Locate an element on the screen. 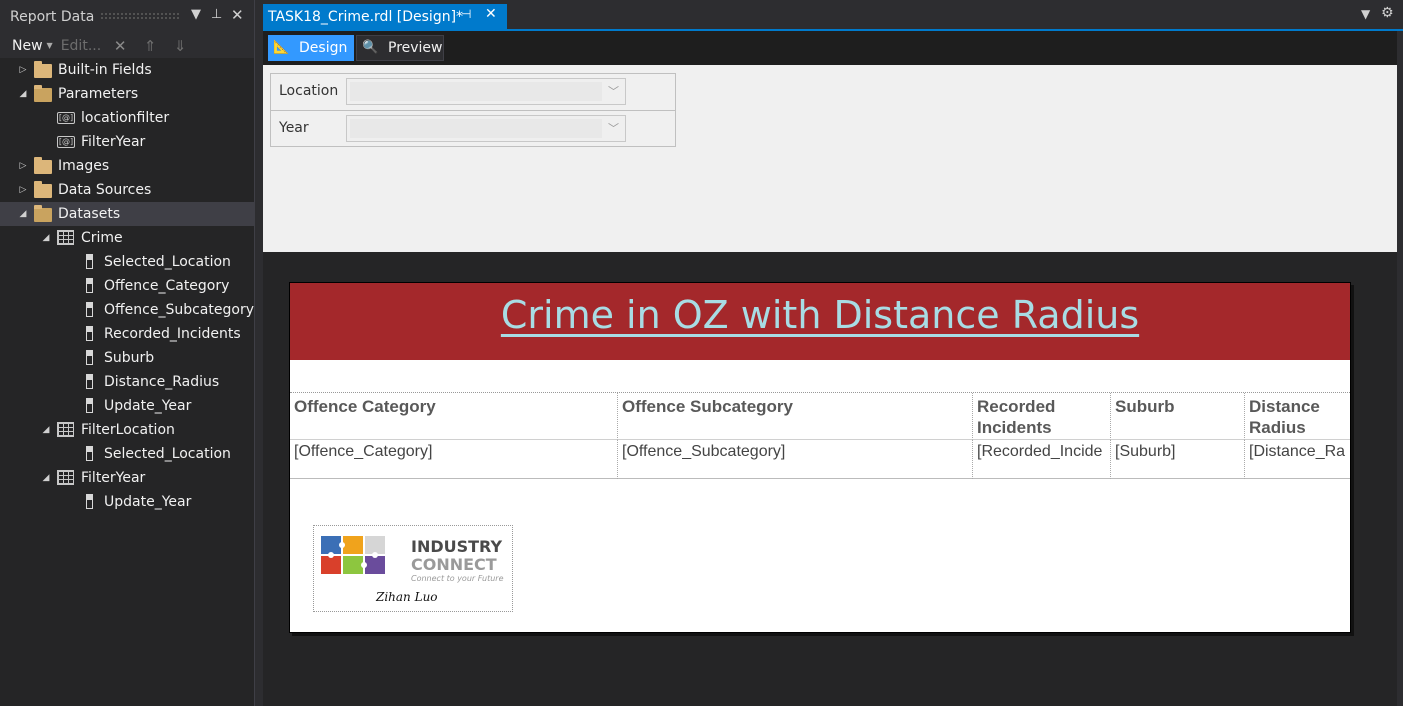 The height and width of the screenshot is (706, 1403). tree-item-field: Distance_Radius is located at coordinates (127, 382).